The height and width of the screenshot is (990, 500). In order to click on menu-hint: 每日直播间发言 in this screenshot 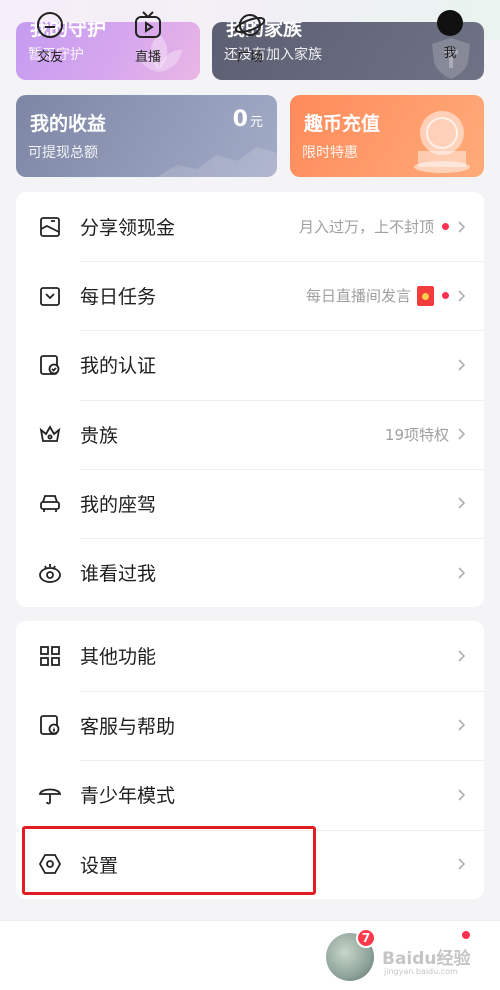, I will do `click(386, 295)`.